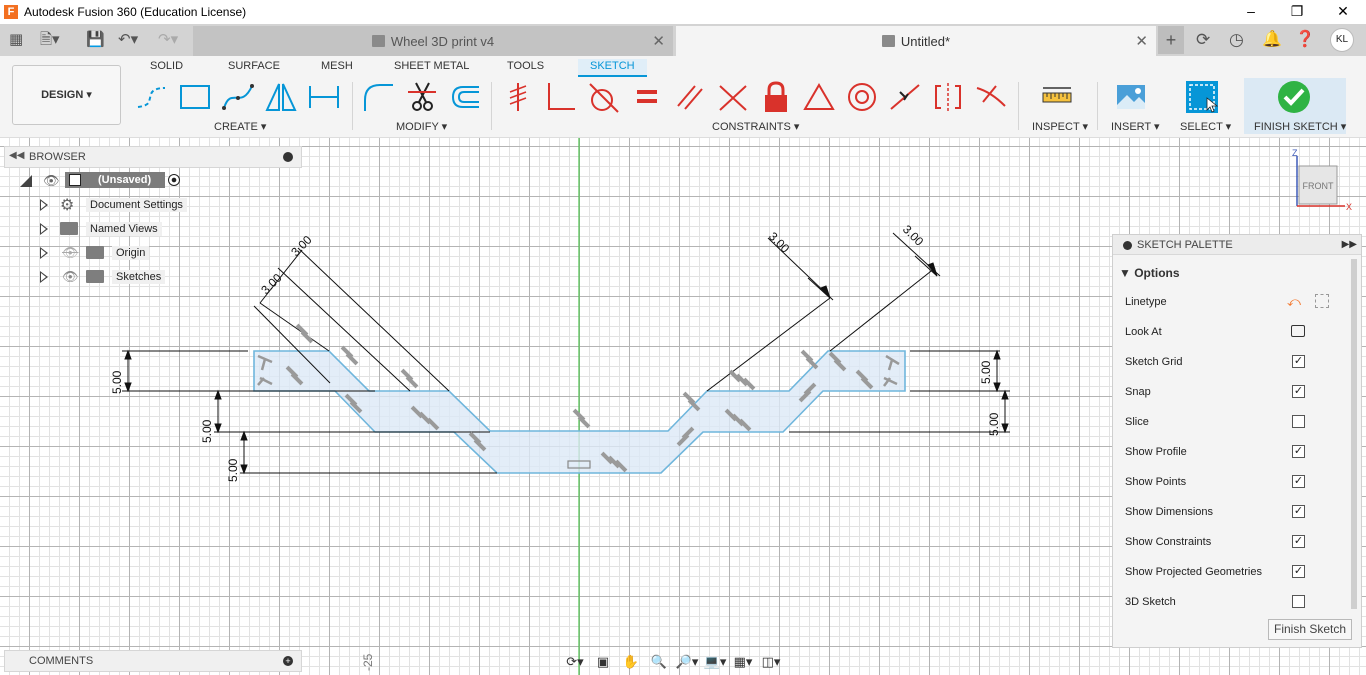 This screenshot has height=675, width=1366. Describe the element at coordinates (1298, 541) in the screenshot. I see `show-constraints-checkbox: ✓` at that location.